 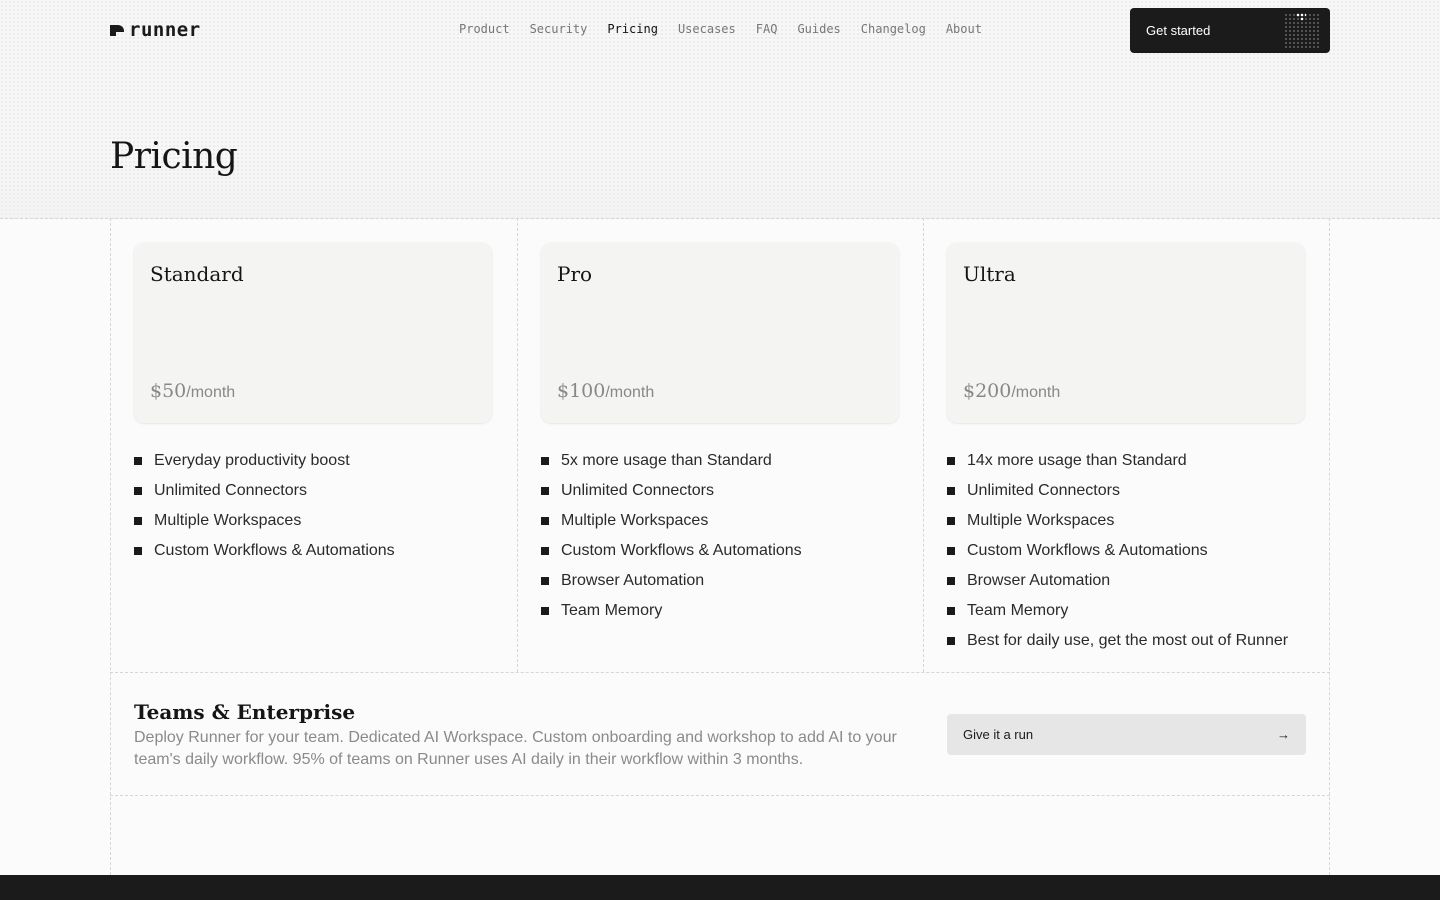 I want to click on feature-item: 14x more usage than Standard, so click(x=1126, y=461).